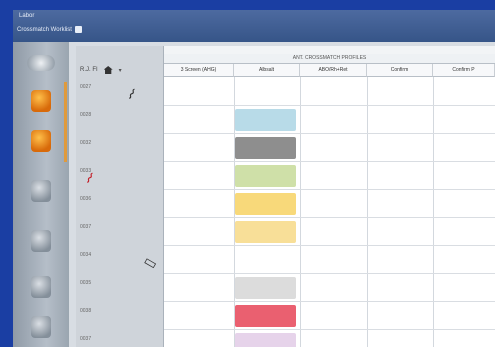 This screenshot has height=347, width=495. Describe the element at coordinates (101, 70) in the screenshot. I see `row-toolbar: R.J. FI ▾` at that location.